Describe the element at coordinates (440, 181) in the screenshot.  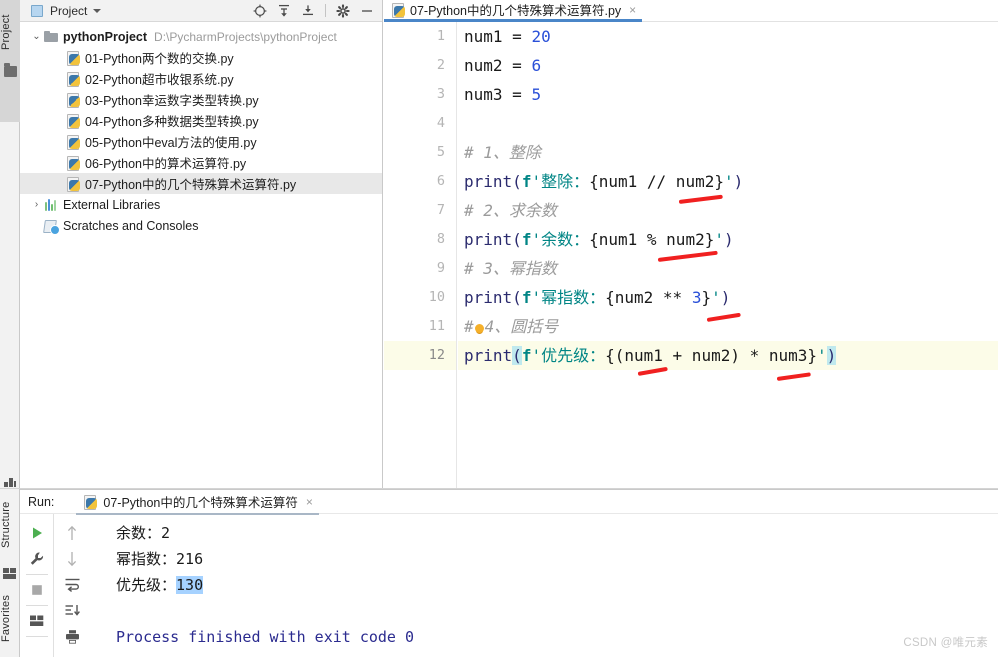
I see `line-number: 6` at that location.